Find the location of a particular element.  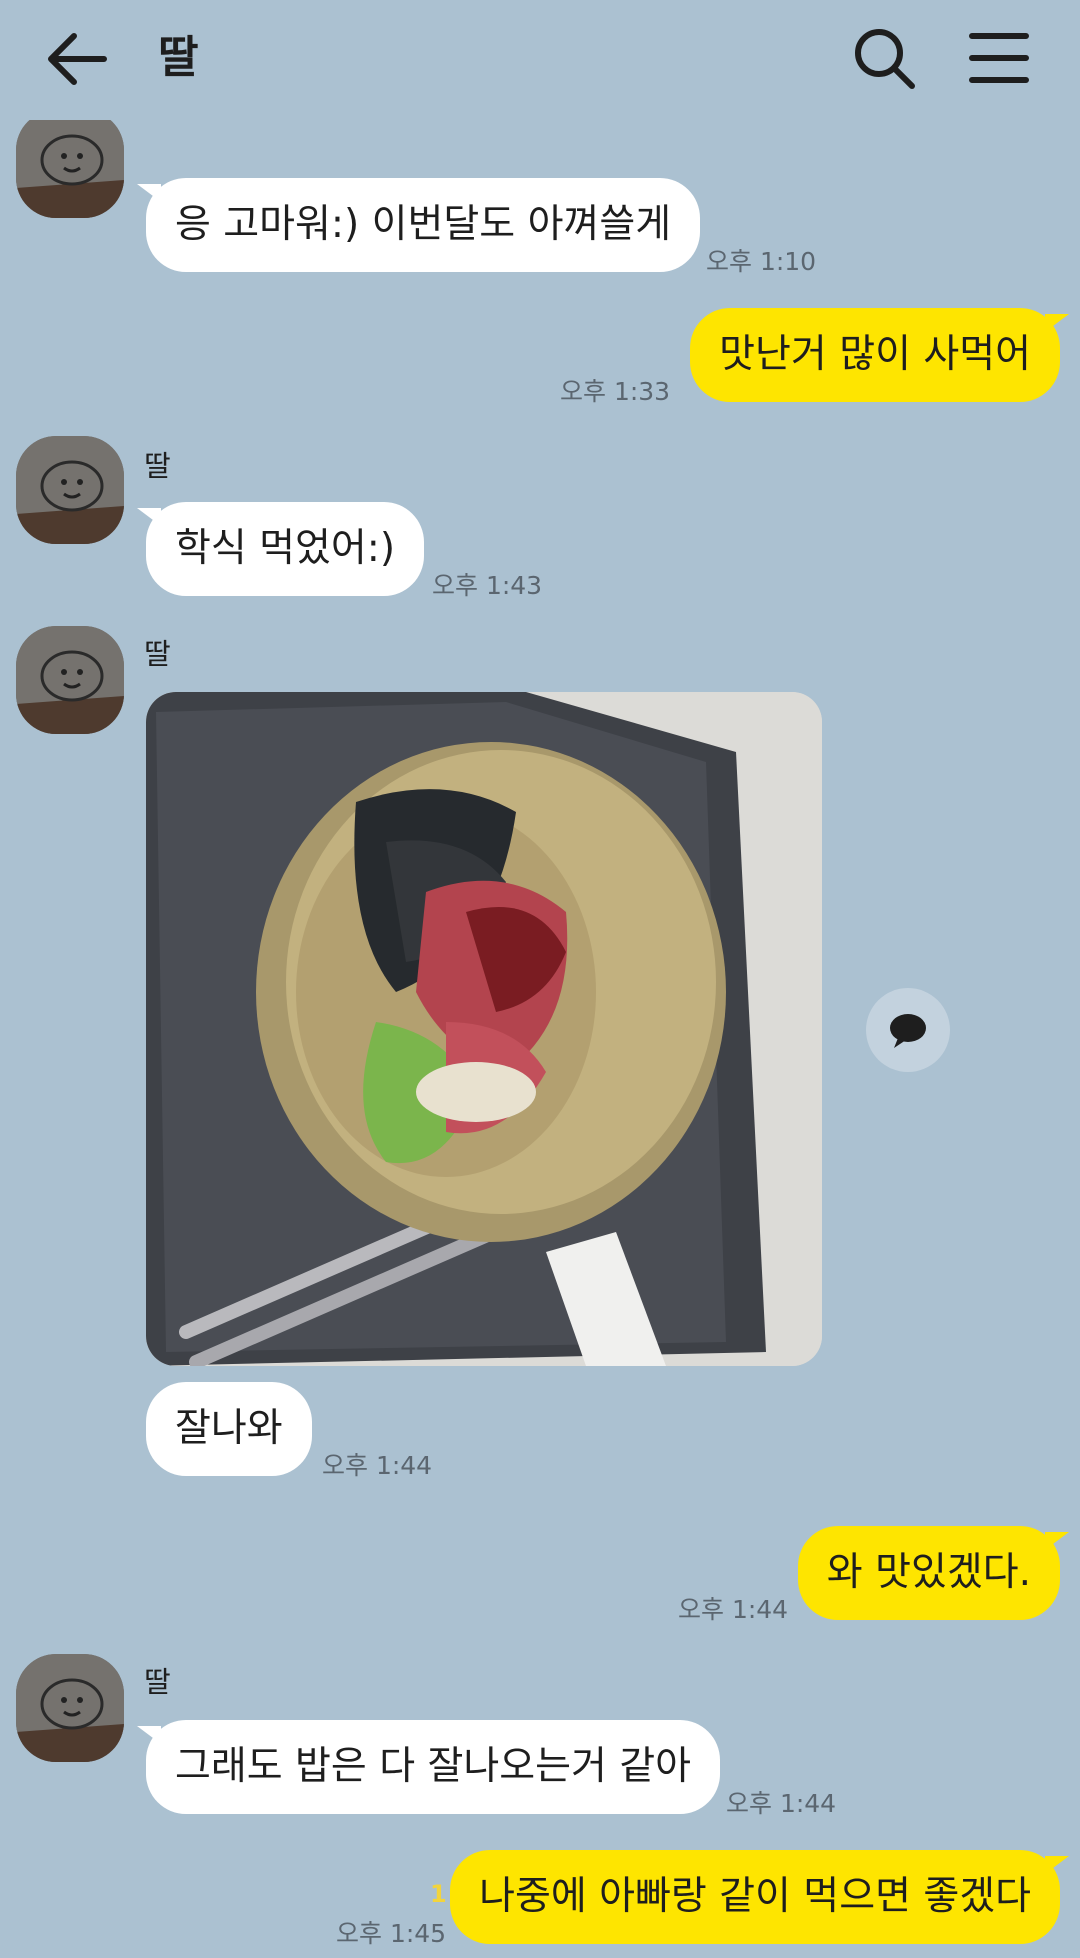

message-time: 오후 1:45 is located at coordinates (391, 1933).